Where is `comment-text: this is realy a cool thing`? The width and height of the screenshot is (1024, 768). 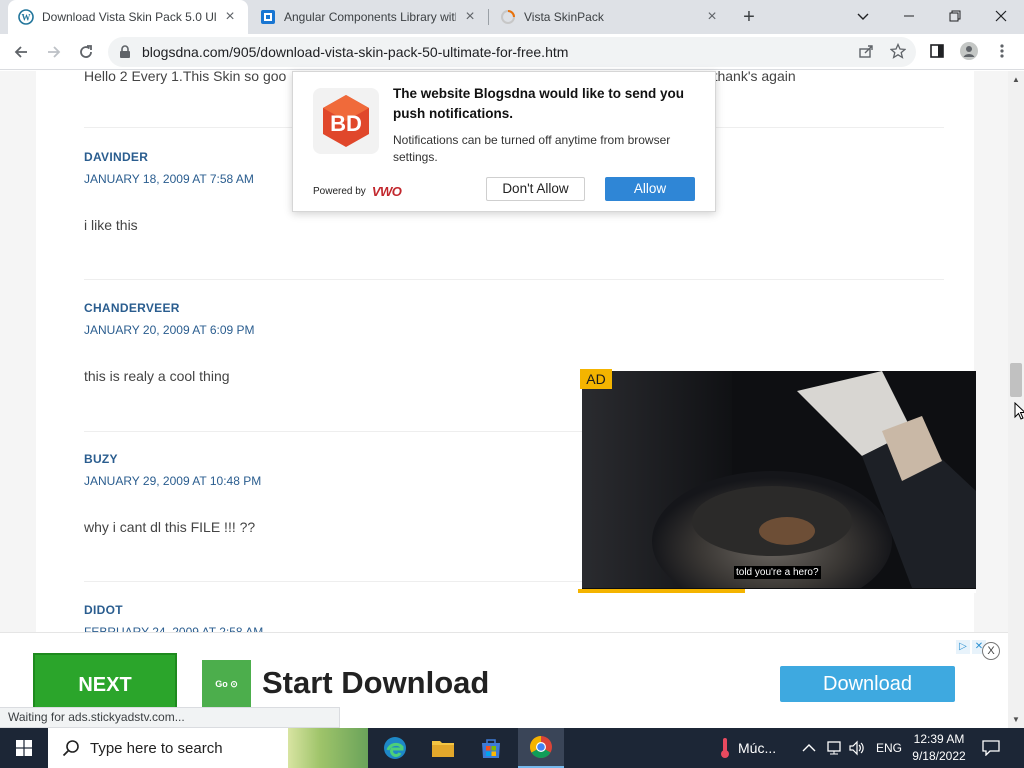
comment-text: this is realy a cool thing is located at coordinates (157, 376).